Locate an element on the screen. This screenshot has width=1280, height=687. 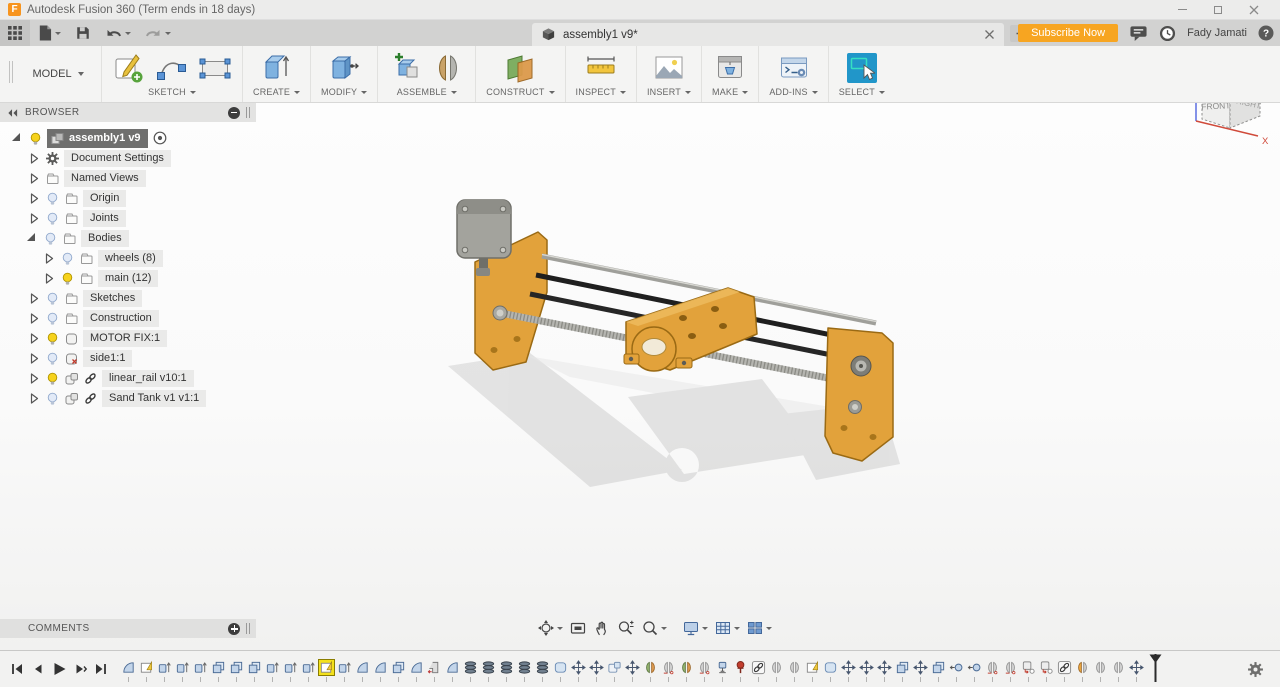
browser-item-side1-1: side1:1 is located at coordinates (128, 358).